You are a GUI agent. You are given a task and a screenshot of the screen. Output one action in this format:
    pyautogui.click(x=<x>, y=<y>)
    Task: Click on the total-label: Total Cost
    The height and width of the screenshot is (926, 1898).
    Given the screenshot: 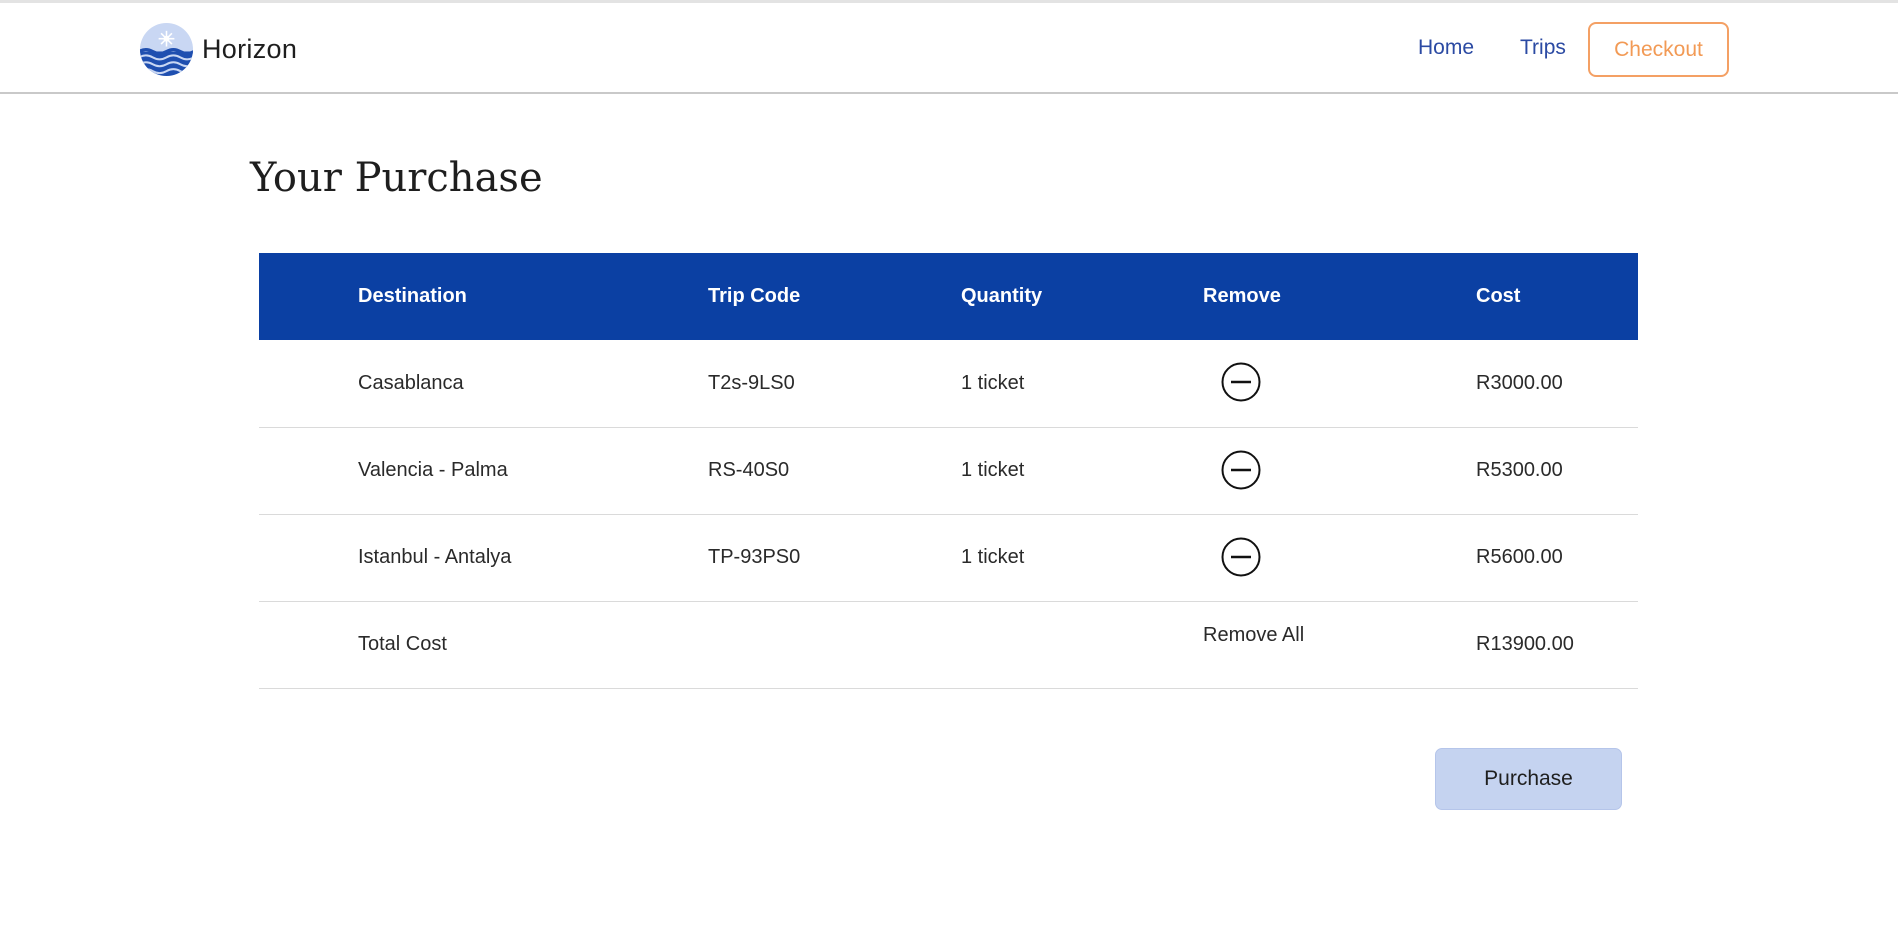 What is the action you would take?
    pyautogui.click(x=483, y=645)
    